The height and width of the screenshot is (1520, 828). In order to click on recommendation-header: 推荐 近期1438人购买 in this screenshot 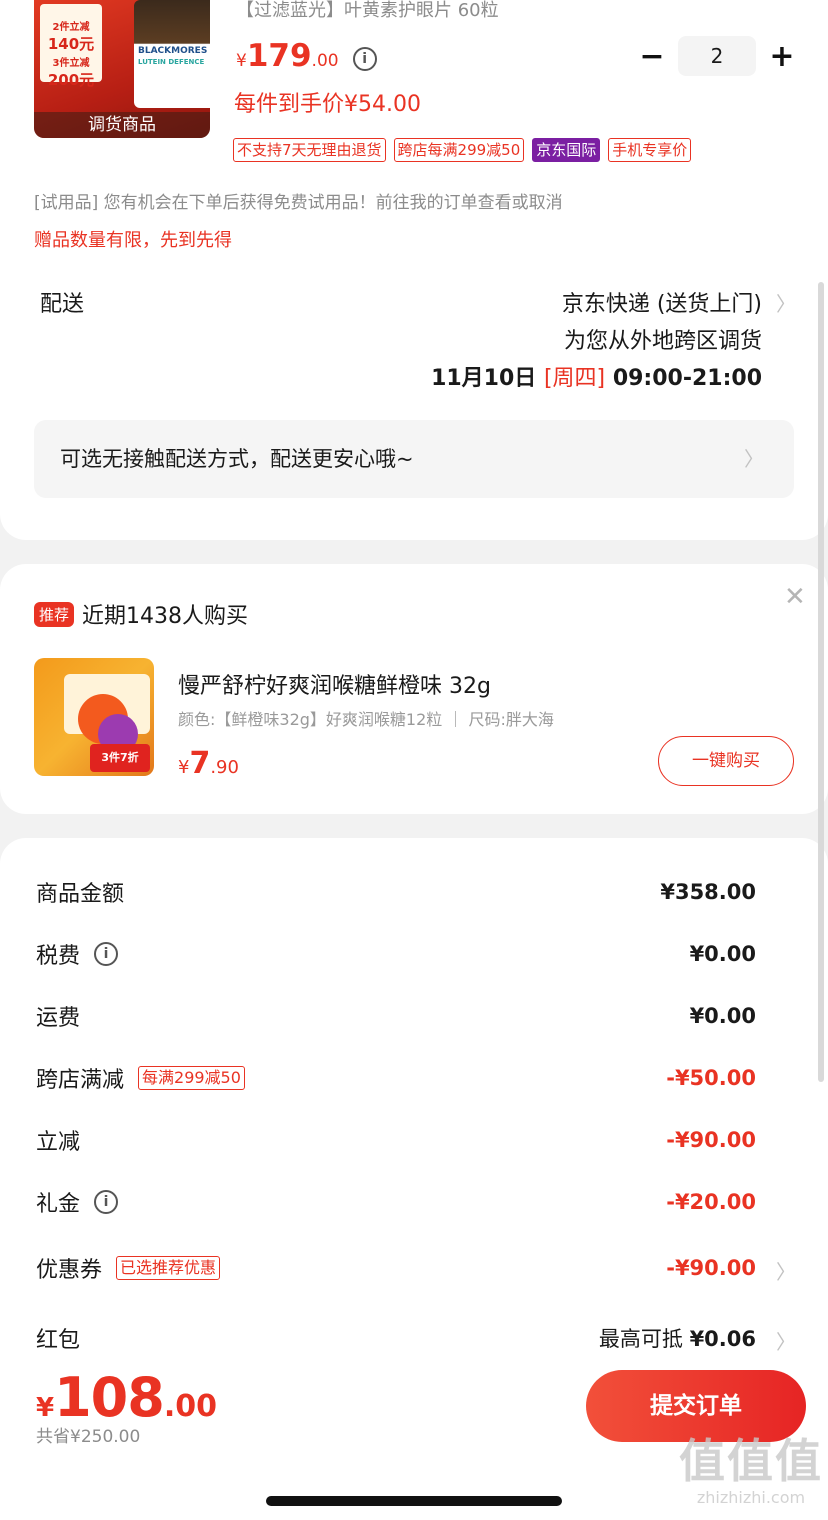, I will do `click(141, 614)`.